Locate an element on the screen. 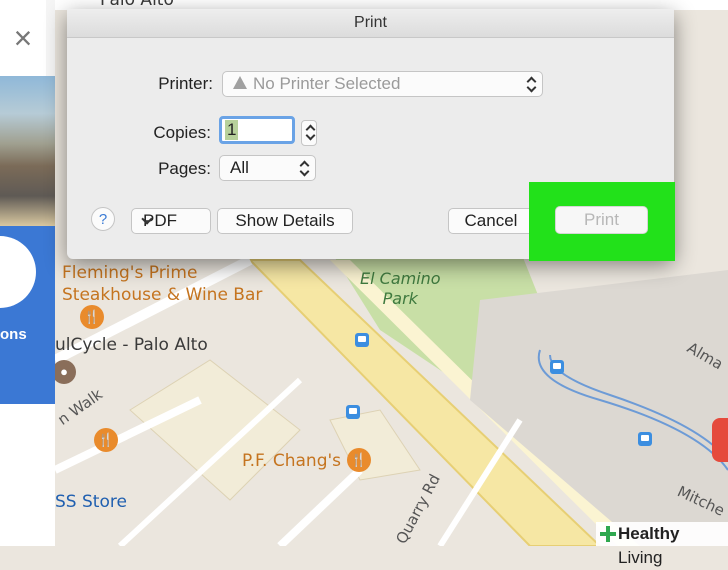 The image size is (728, 570). park-label: El Camino Park is located at coordinates (400, 289).